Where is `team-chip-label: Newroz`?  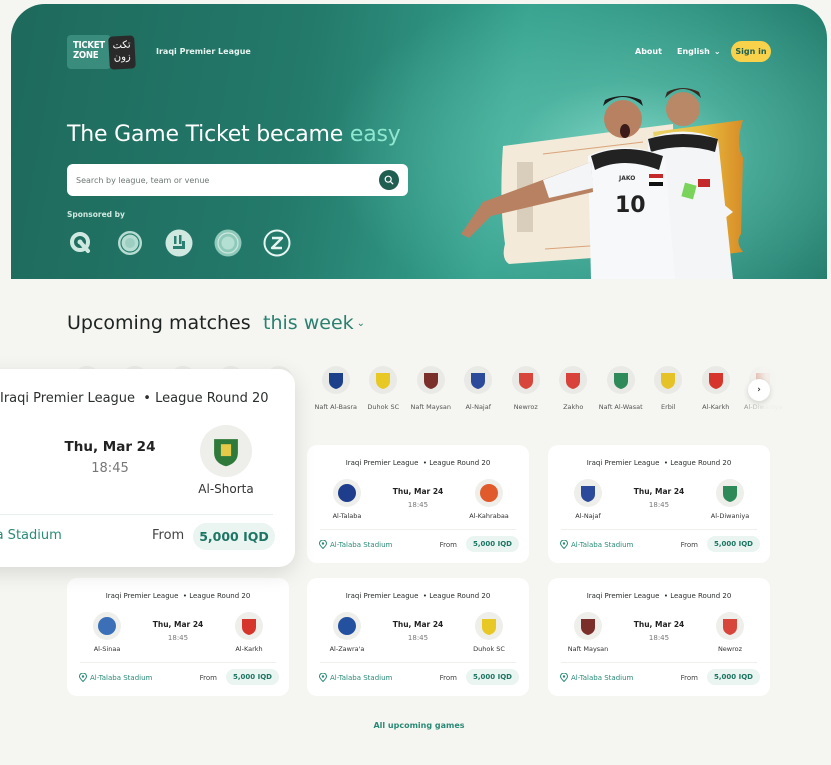
team-chip-label: Newroz is located at coordinates (525, 407).